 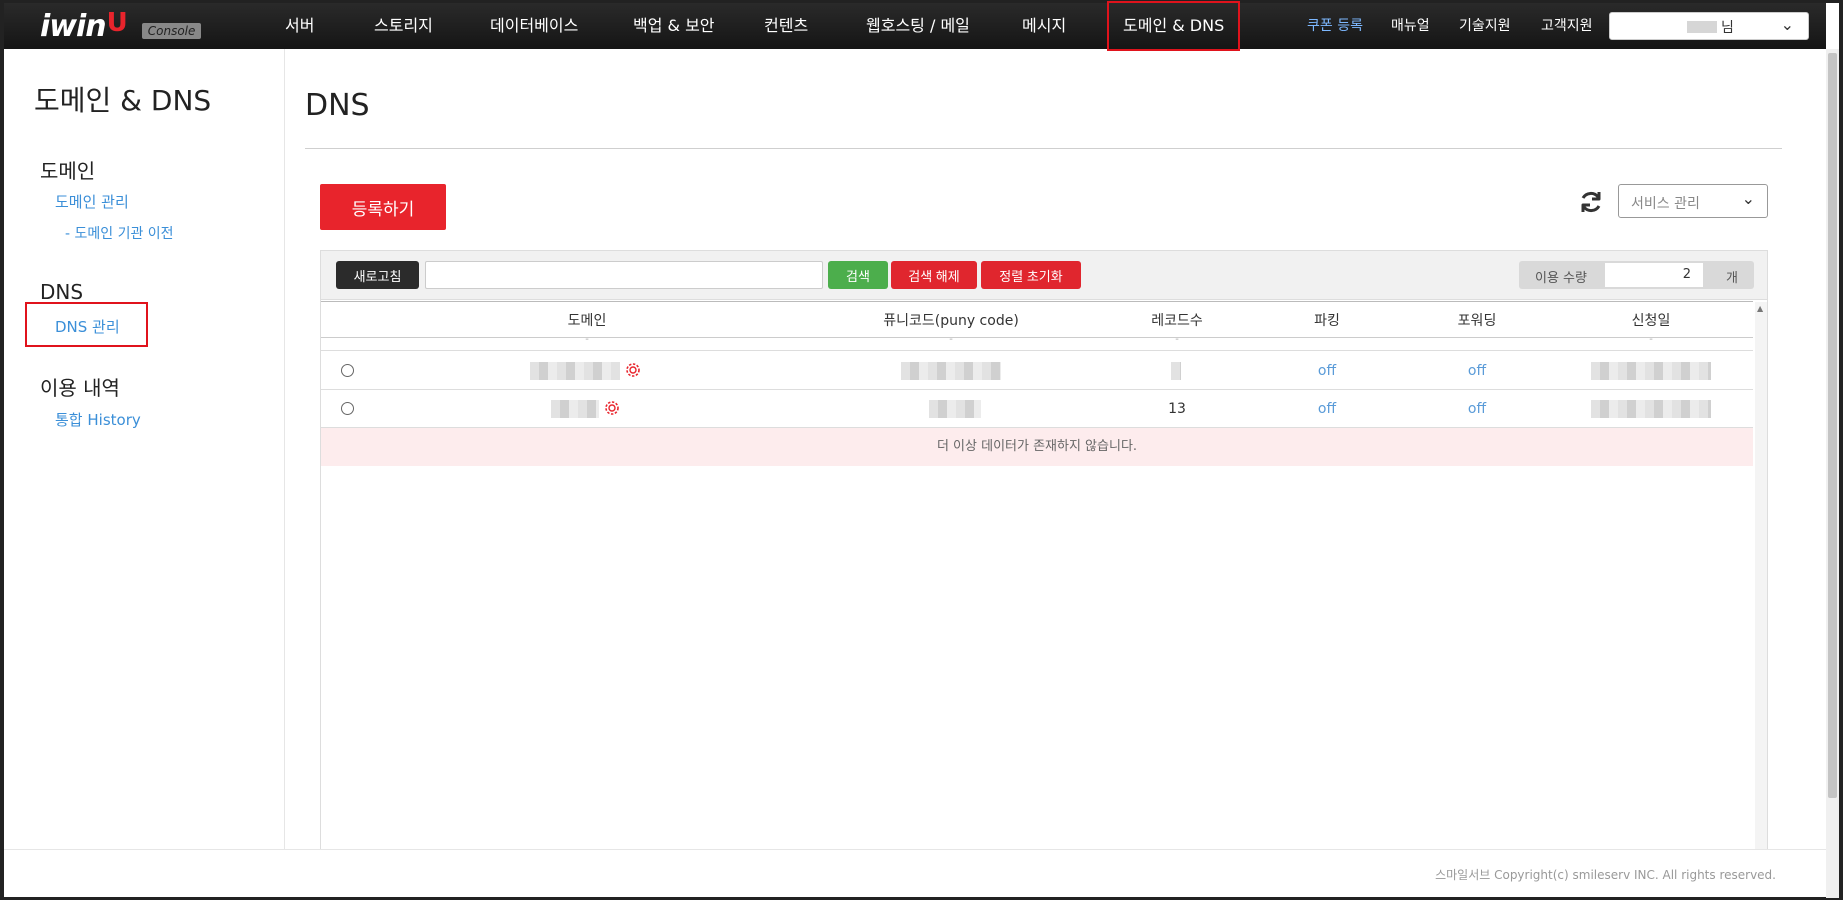 I want to click on search-button: 검색, so click(x=858, y=275).